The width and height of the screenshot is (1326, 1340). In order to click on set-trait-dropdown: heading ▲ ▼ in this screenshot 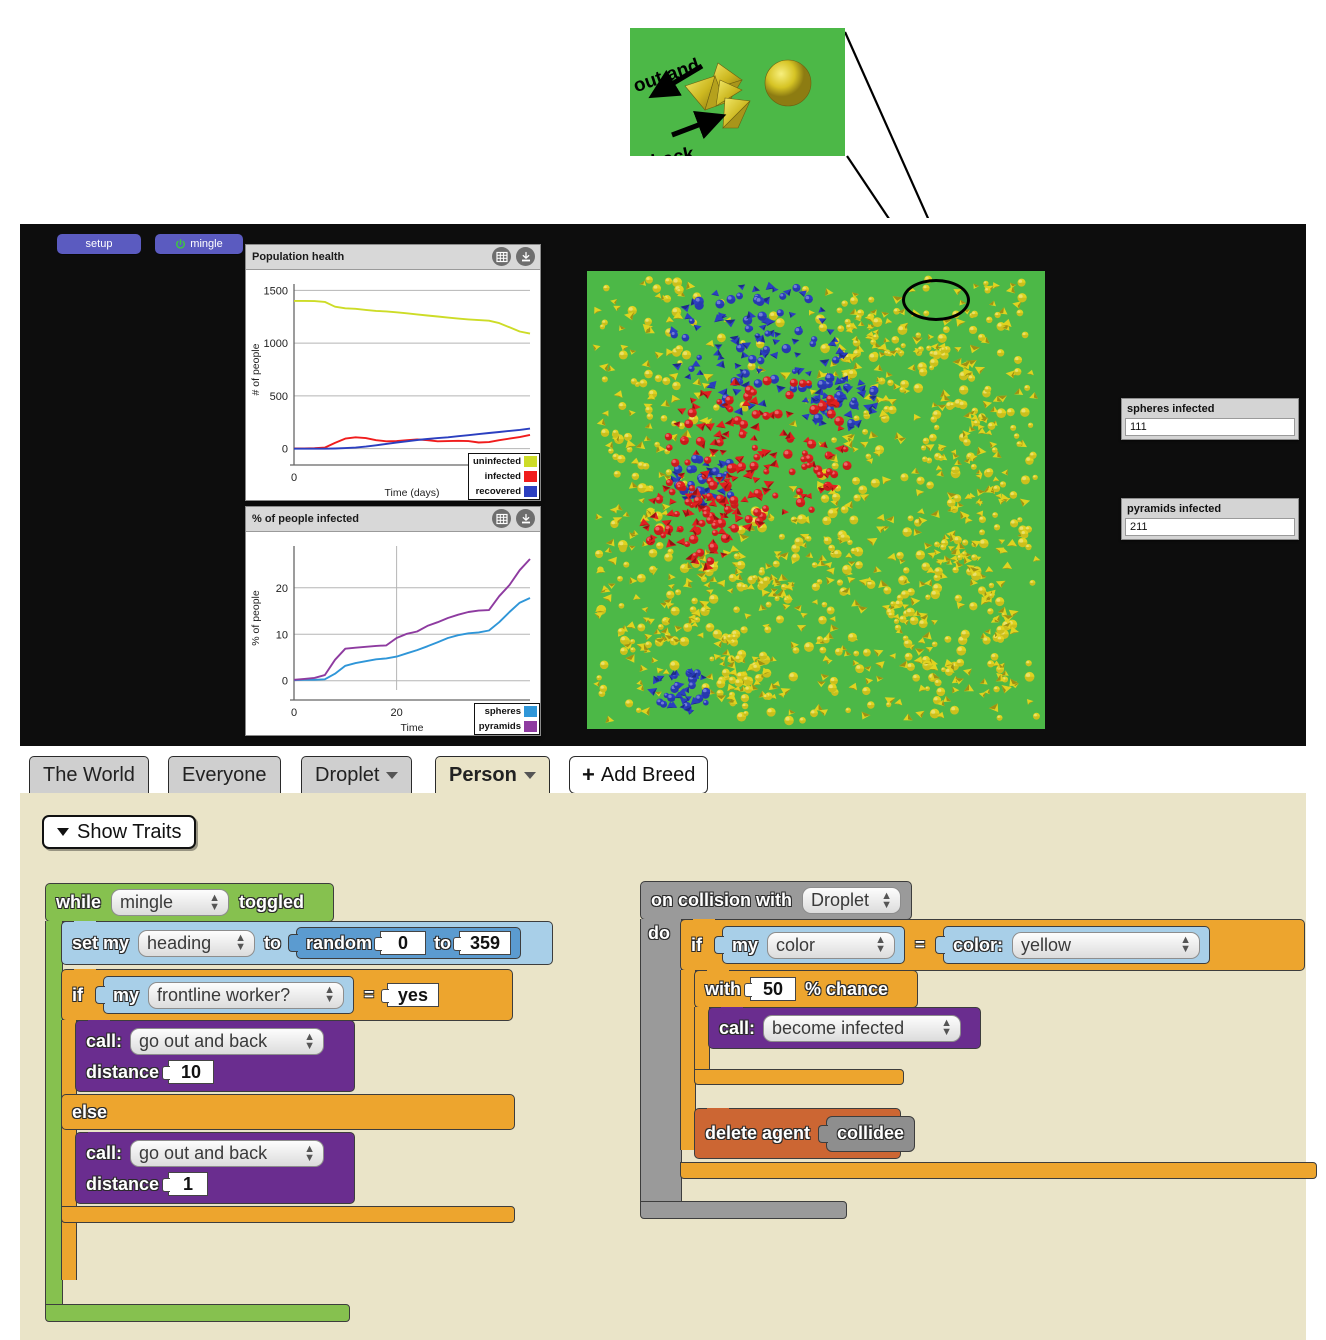, I will do `click(197, 943)`.